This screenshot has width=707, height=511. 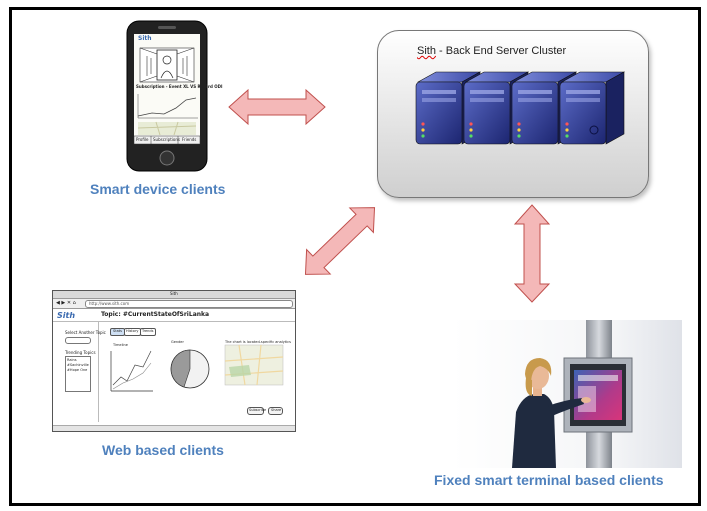 I want to click on caption-web: Web based clients, so click(x=163, y=450).